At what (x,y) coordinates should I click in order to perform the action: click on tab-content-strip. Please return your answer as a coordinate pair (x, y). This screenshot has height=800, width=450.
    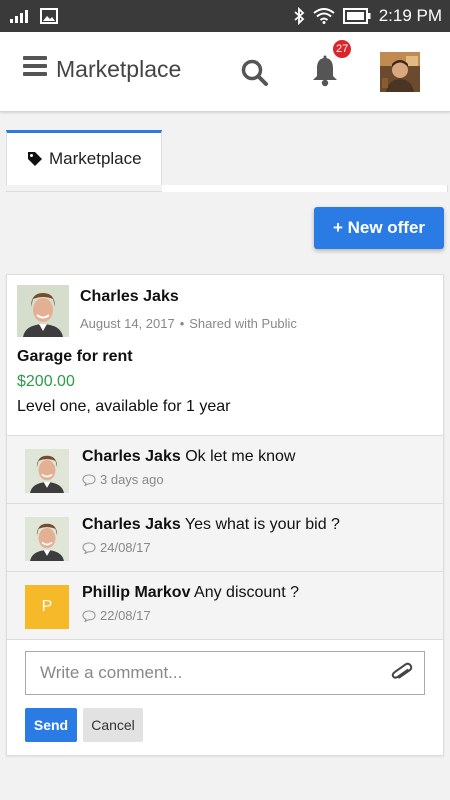
    Looking at the image, I should click on (305, 188).